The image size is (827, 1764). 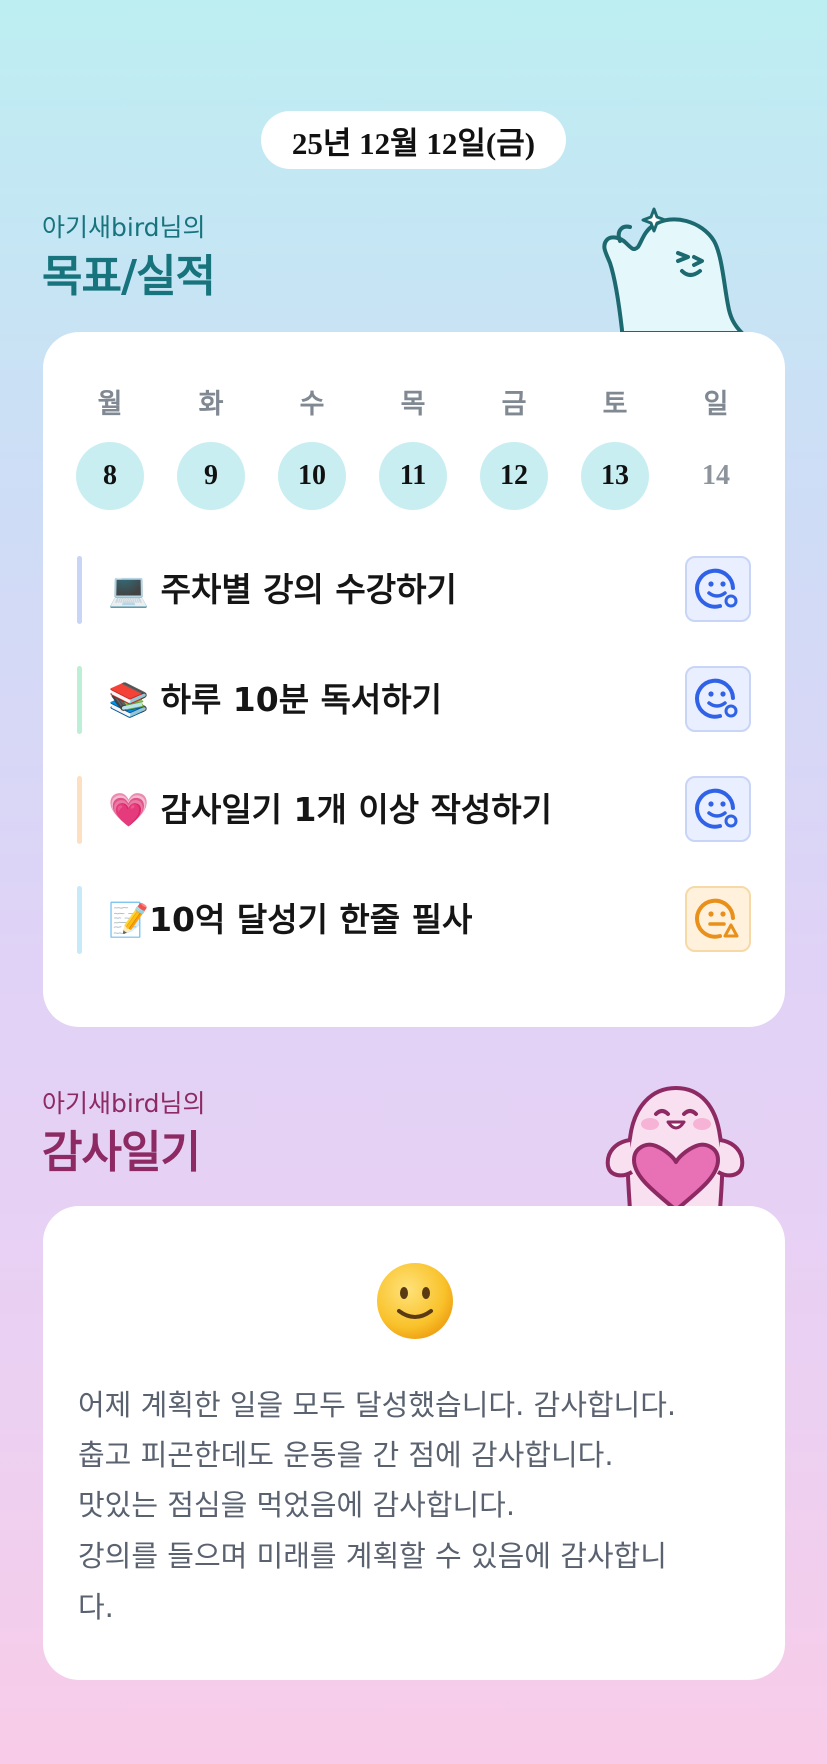 I want to click on day-date-fri: 12, so click(x=514, y=476).